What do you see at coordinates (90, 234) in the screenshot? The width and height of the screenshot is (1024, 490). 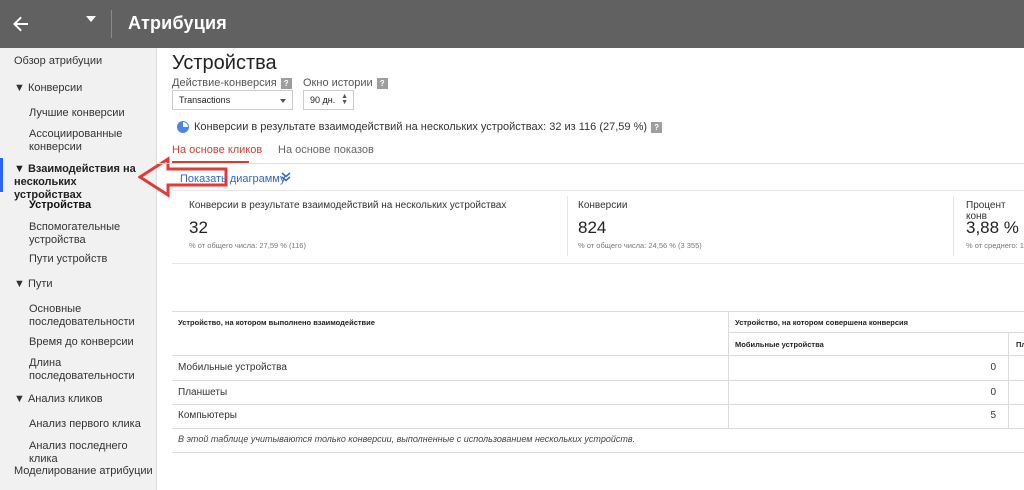 I see `sidebar-item-assisting-devices: Вспомогательные устройства` at bounding box center [90, 234].